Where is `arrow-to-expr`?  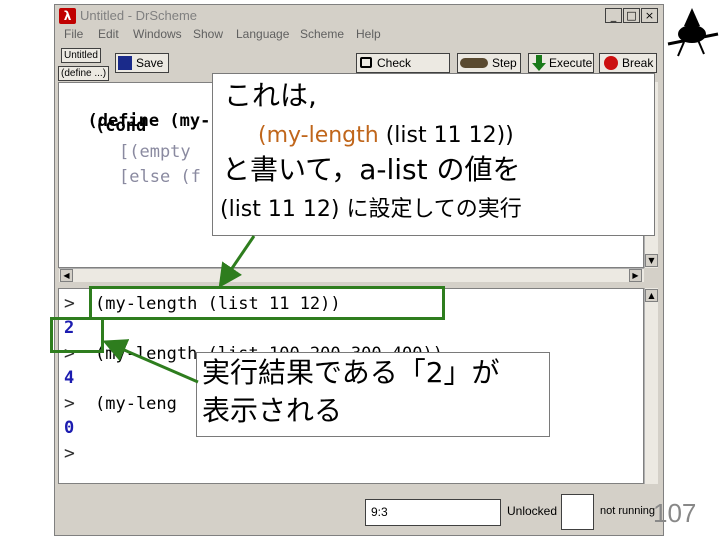 arrow-to-expr is located at coordinates (237, 261).